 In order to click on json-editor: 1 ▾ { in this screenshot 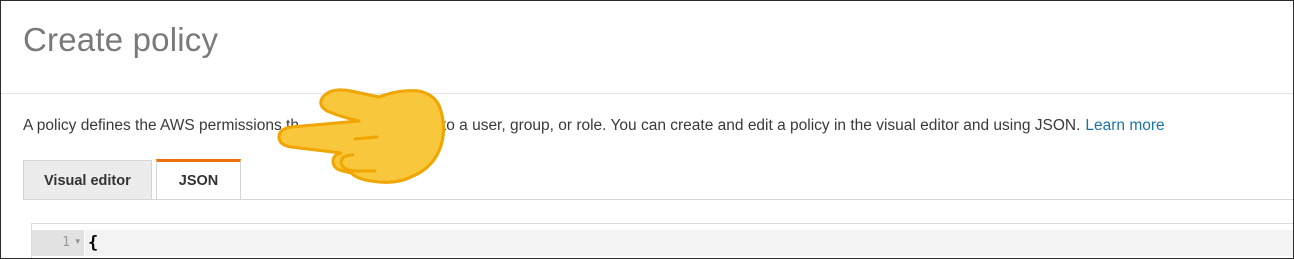, I will do `click(662, 240)`.